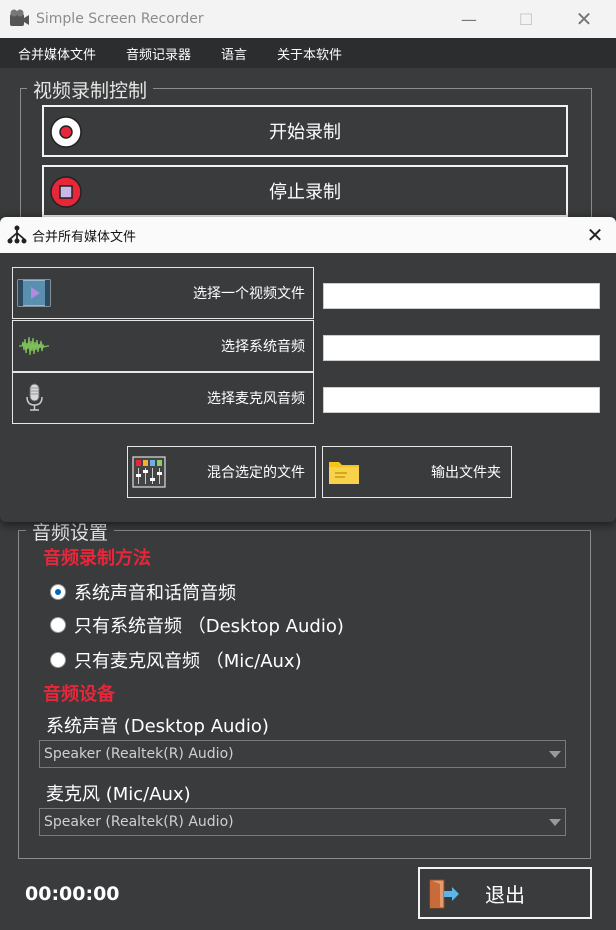 The image size is (616, 930). Describe the element at coordinates (155, 593) in the screenshot. I see `radio-label: 系统声音和话筒音频` at that location.